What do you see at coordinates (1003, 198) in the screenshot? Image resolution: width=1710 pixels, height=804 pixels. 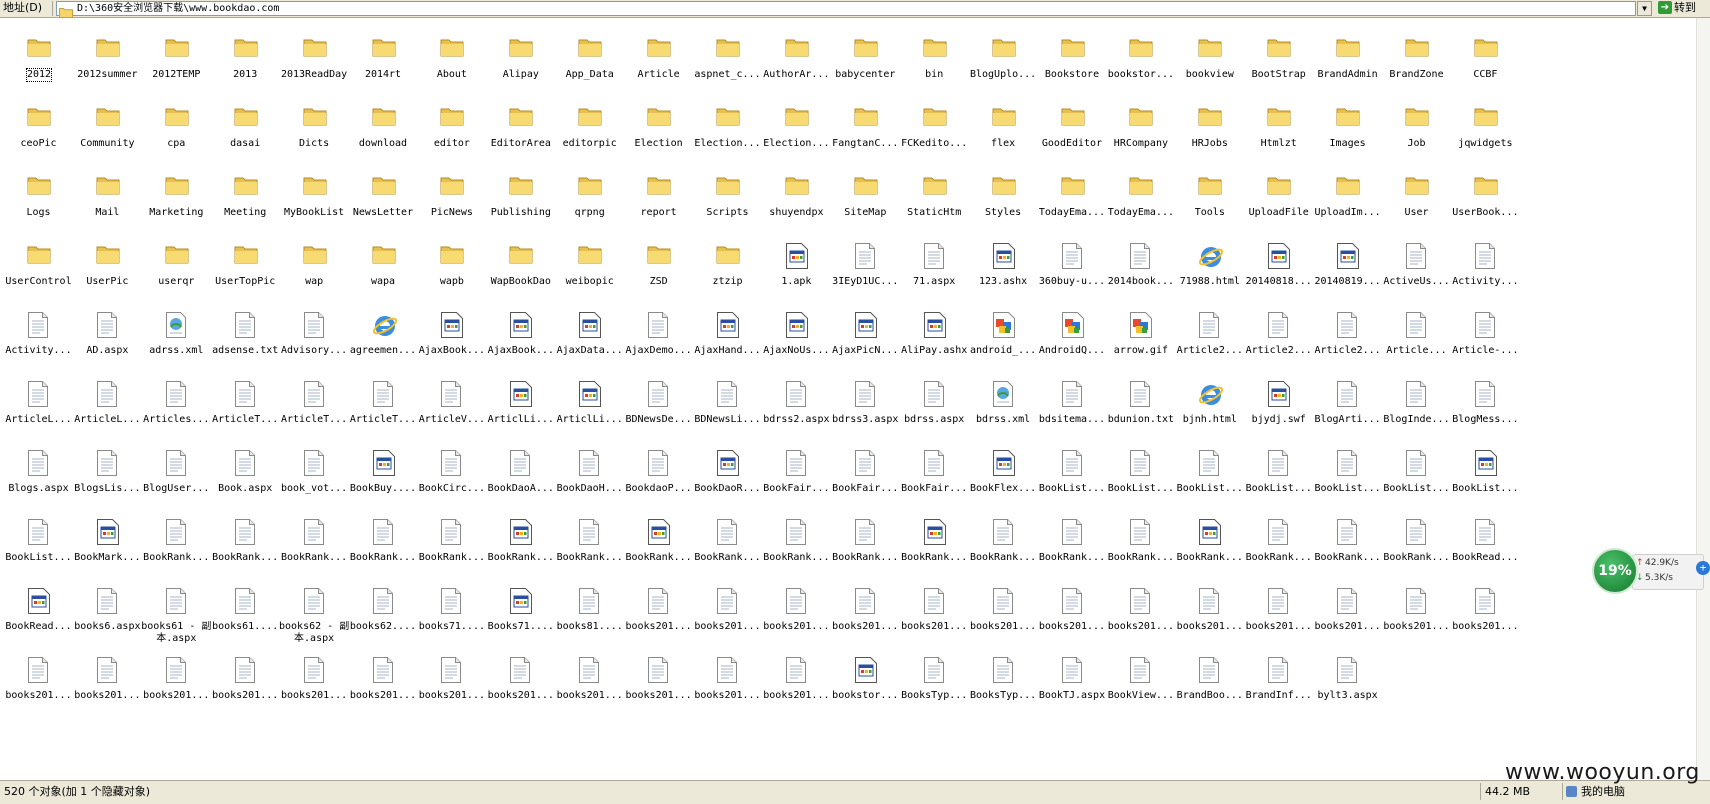 I see `folder-item: Styles` at bounding box center [1003, 198].